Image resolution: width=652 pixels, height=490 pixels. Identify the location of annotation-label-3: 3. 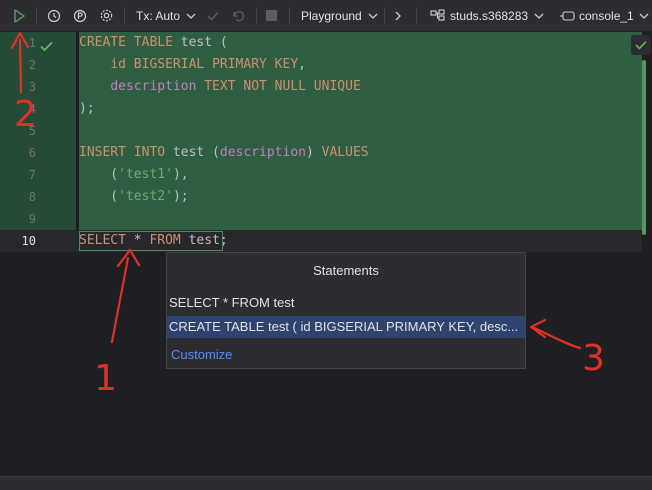
(593, 358).